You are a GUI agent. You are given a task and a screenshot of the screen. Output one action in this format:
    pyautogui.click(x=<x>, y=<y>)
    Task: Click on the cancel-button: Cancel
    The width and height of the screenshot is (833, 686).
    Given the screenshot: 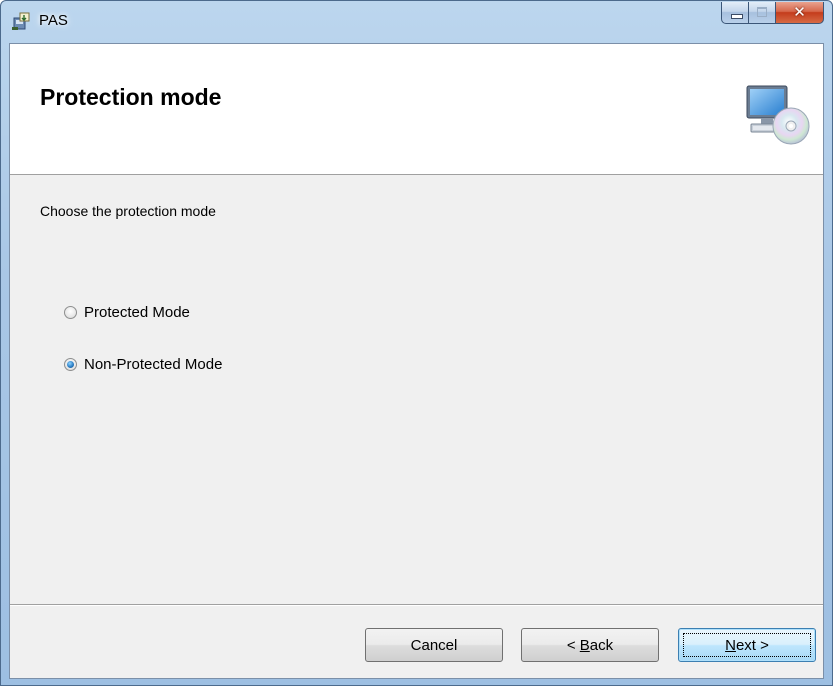 What is the action you would take?
    pyautogui.click(x=434, y=645)
    